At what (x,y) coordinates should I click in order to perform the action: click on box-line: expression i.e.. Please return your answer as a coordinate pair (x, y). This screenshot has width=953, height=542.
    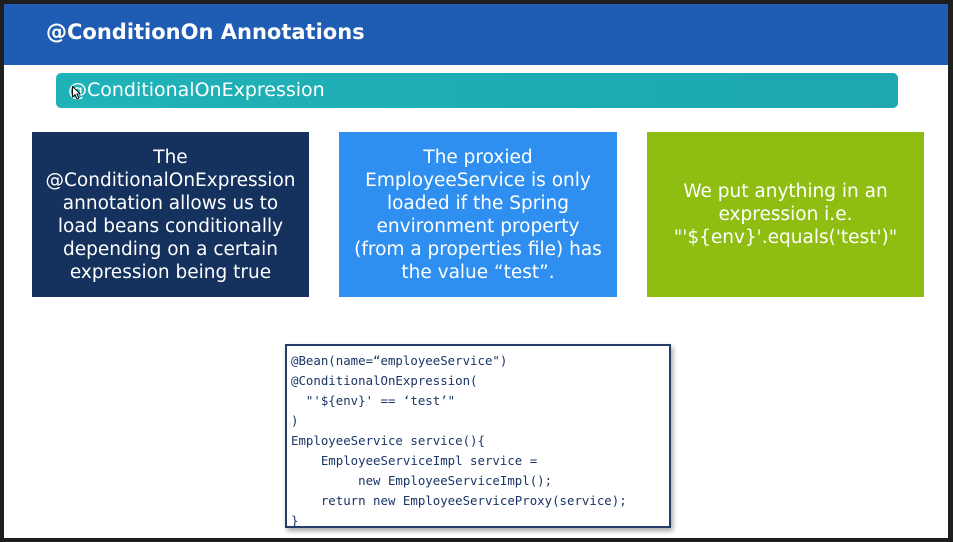
    Looking at the image, I should click on (785, 214).